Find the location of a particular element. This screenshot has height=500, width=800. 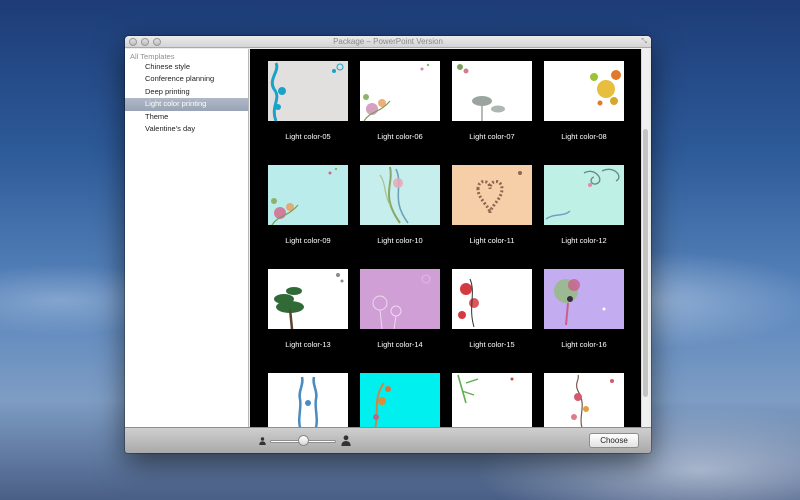

sidebar-item-chinese-style: Chinese style is located at coordinates (186, 67).